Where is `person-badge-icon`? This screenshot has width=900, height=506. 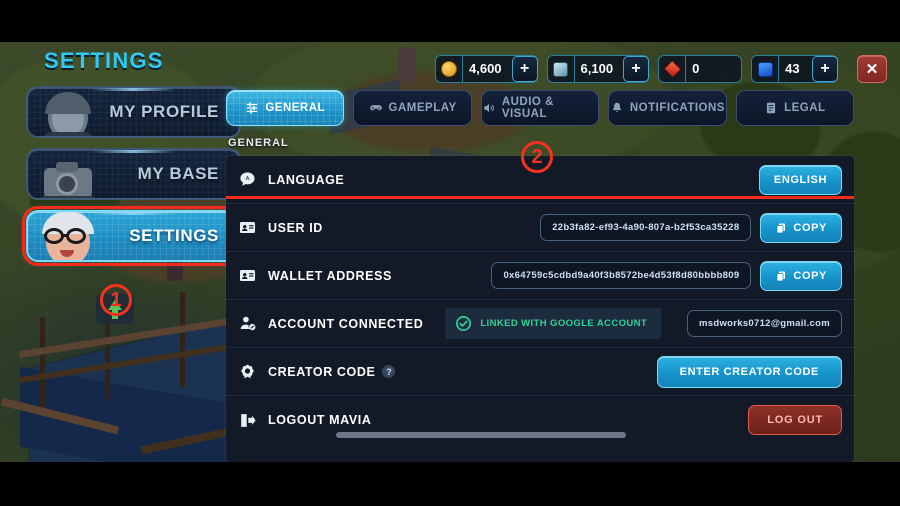 person-badge-icon is located at coordinates (253, 323).